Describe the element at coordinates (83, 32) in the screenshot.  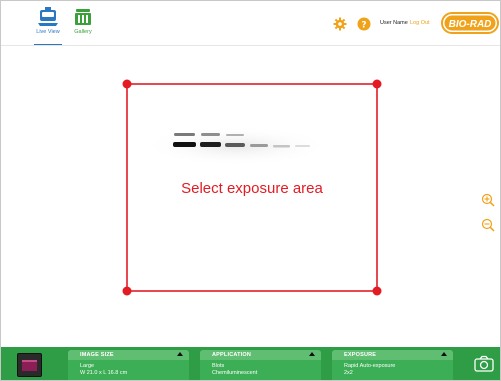
I see `nav-gallery-label: Gallery` at that location.